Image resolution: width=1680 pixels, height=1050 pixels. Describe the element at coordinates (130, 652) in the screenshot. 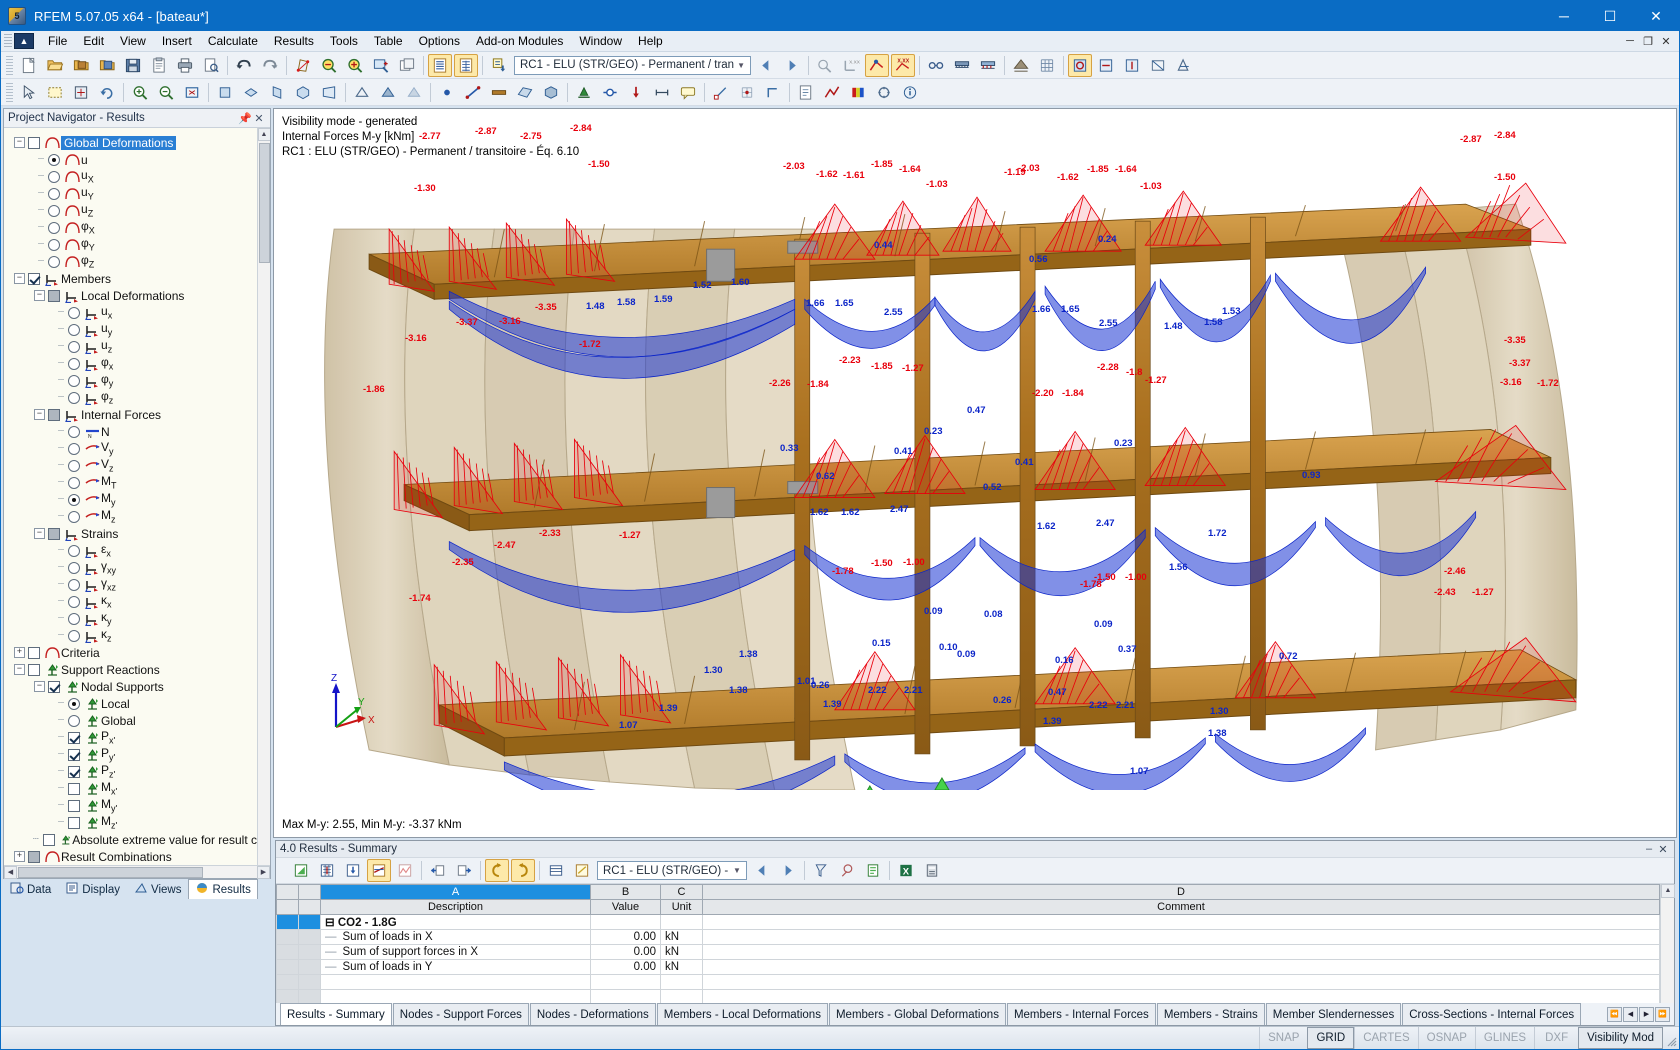

I see `tree-item-criteria: + Criteria` at that location.